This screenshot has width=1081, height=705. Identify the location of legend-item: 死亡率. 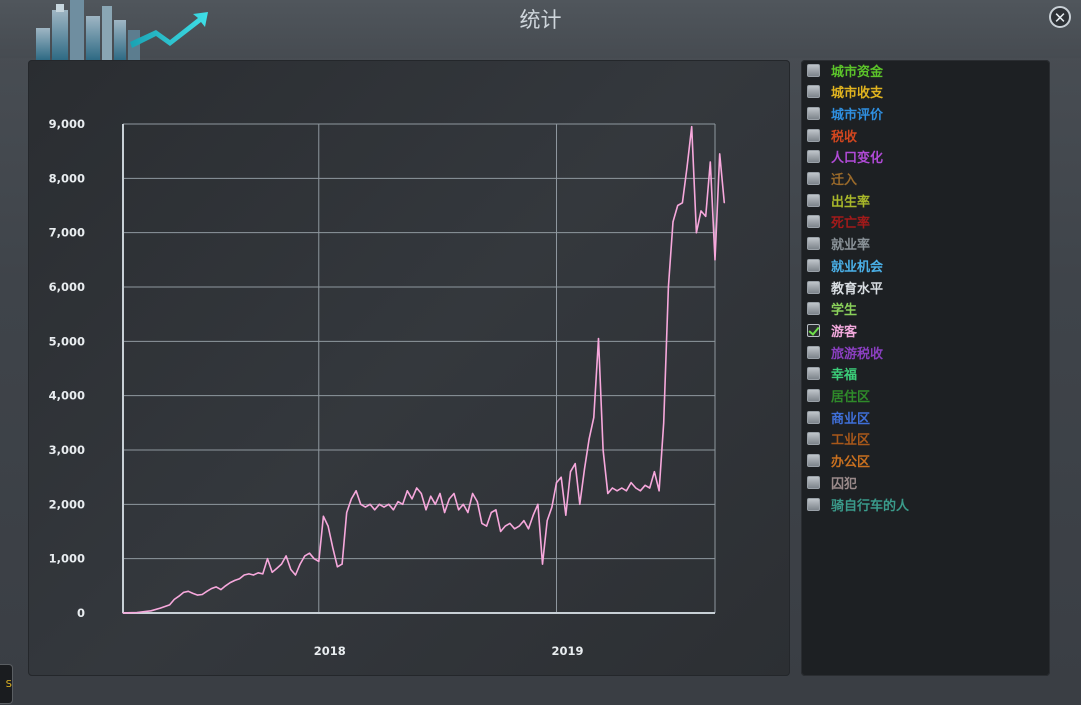
(838, 222).